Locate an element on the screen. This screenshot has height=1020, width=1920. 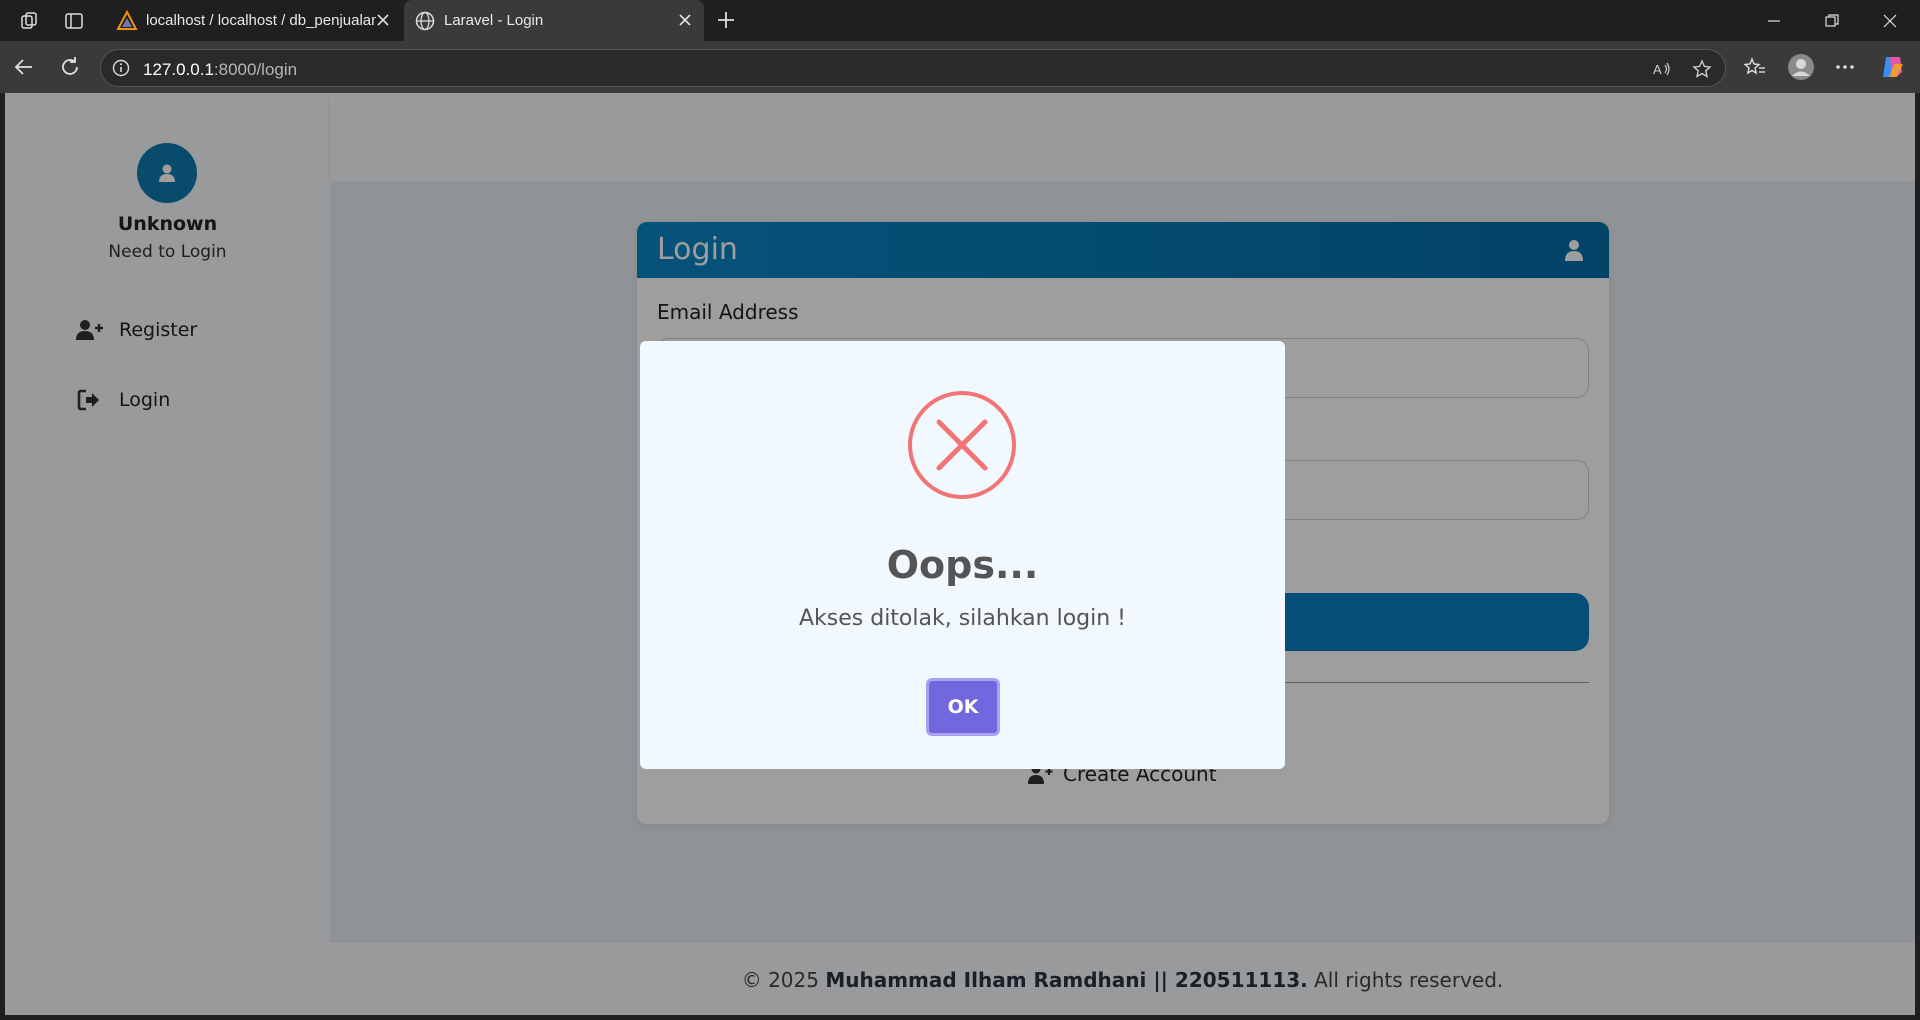
back-icon is located at coordinates (24, 67).